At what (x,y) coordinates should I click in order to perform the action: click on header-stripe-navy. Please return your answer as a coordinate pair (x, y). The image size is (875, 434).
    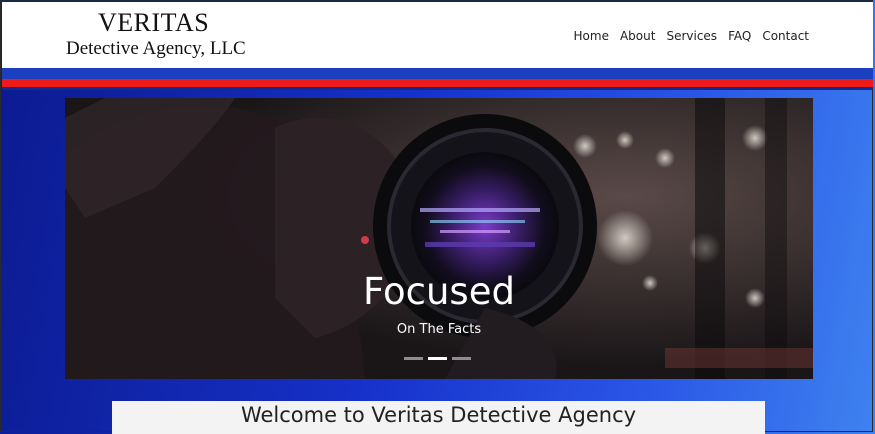
    Looking at the image, I should click on (437, 88).